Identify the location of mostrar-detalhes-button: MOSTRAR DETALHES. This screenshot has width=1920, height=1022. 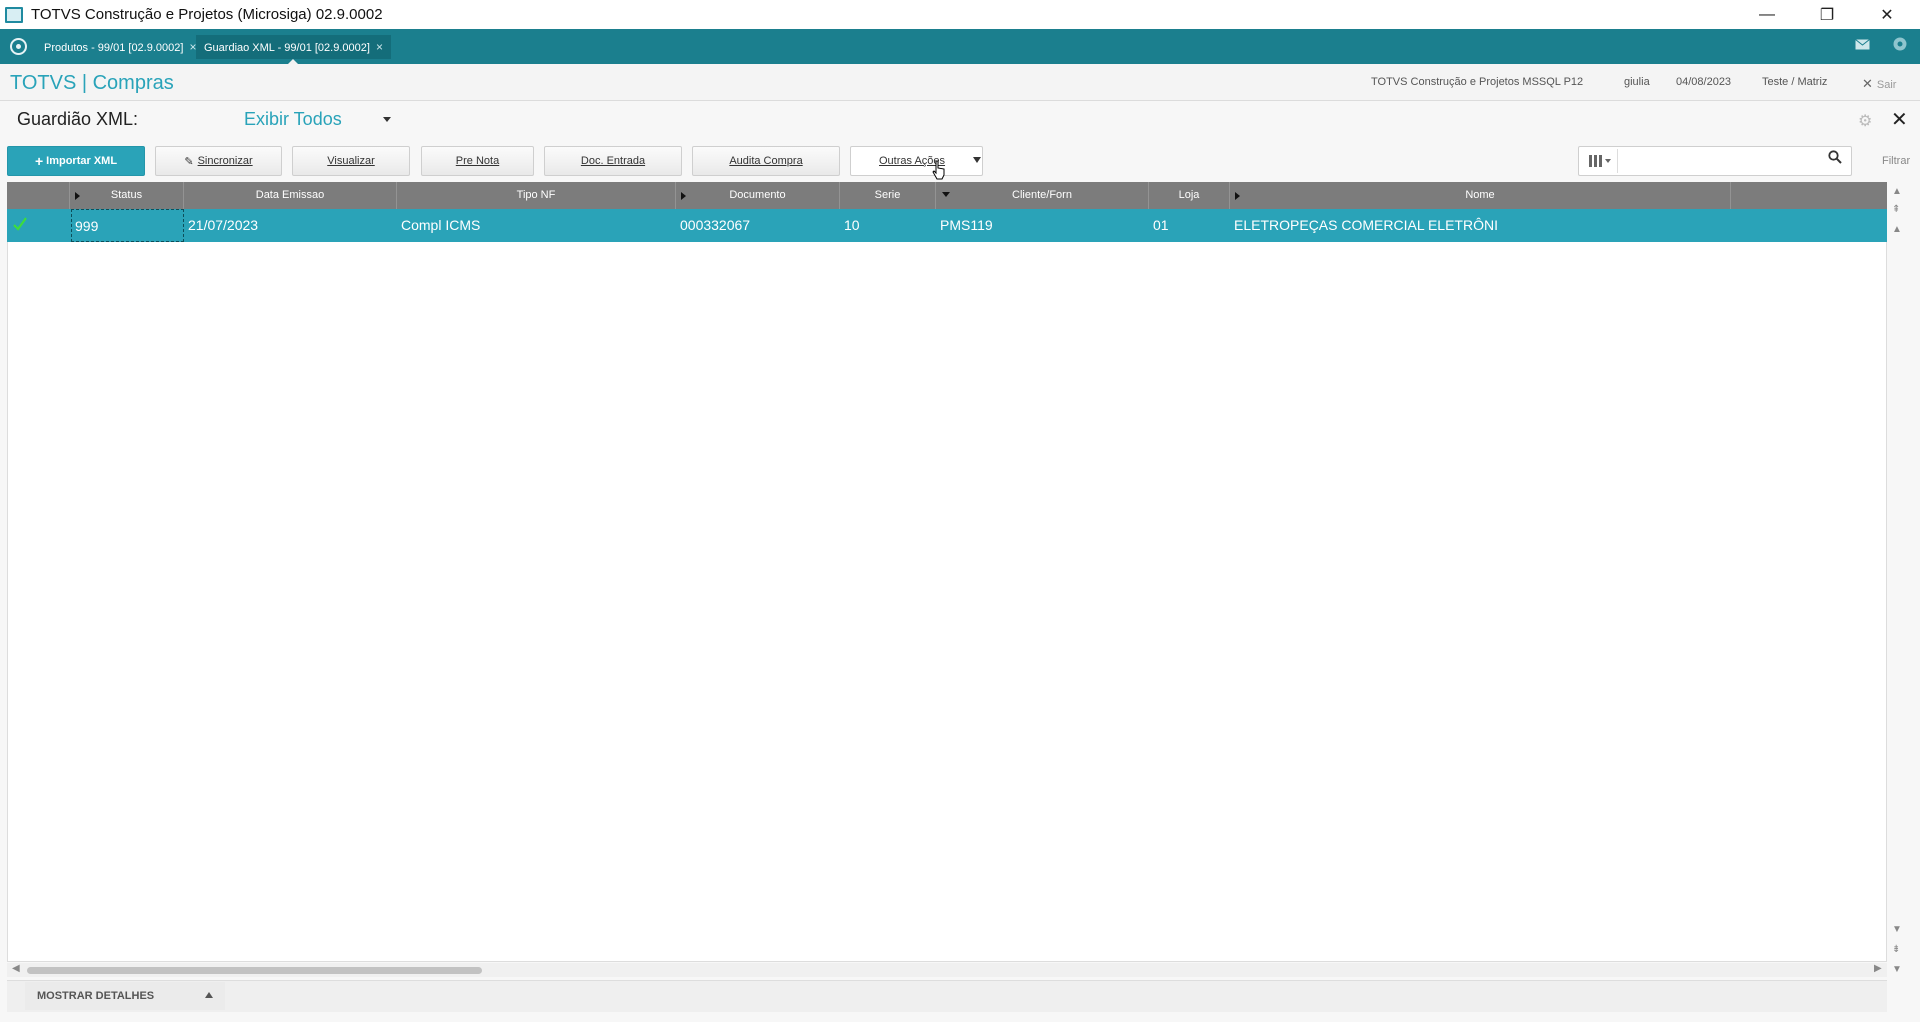
(125, 996).